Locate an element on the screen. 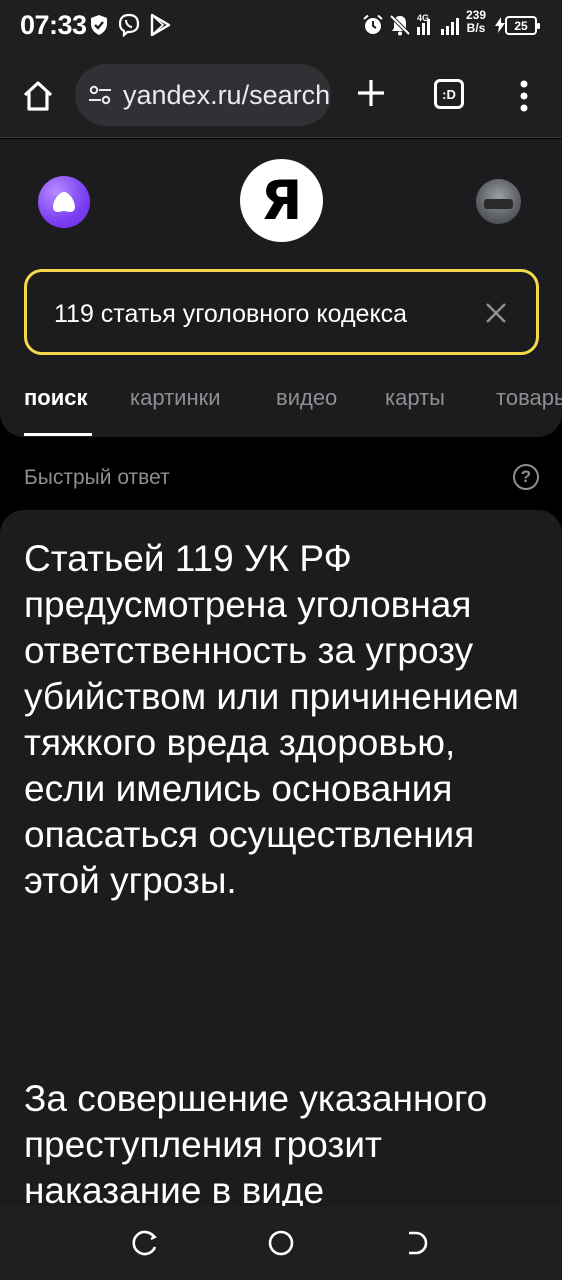 Image resolution: width=562 pixels, height=1280 pixels. home-button is located at coordinates (38, 96).